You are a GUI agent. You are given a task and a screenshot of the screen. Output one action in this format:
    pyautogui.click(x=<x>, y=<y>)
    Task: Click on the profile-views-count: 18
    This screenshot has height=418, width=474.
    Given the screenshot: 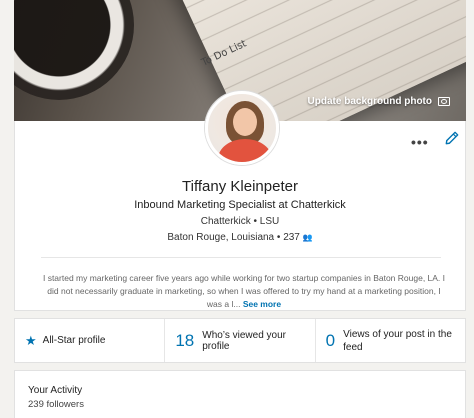 What is the action you would take?
    pyautogui.click(x=185, y=340)
    